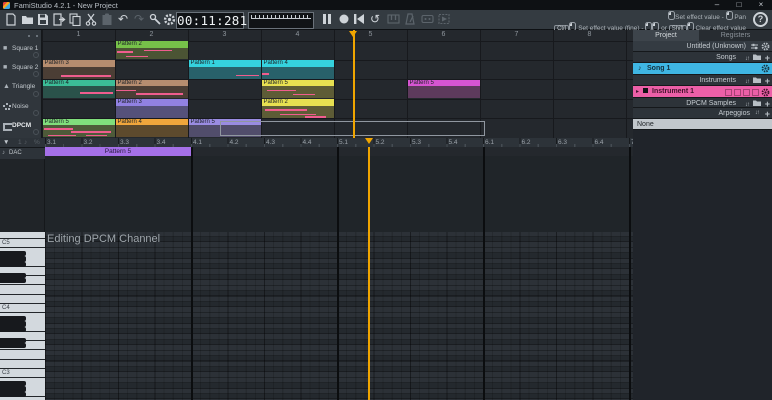 This screenshot has width=772, height=400. What do you see at coordinates (410, 20) in the screenshot?
I see `metronome-icon` at bounding box center [410, 20].